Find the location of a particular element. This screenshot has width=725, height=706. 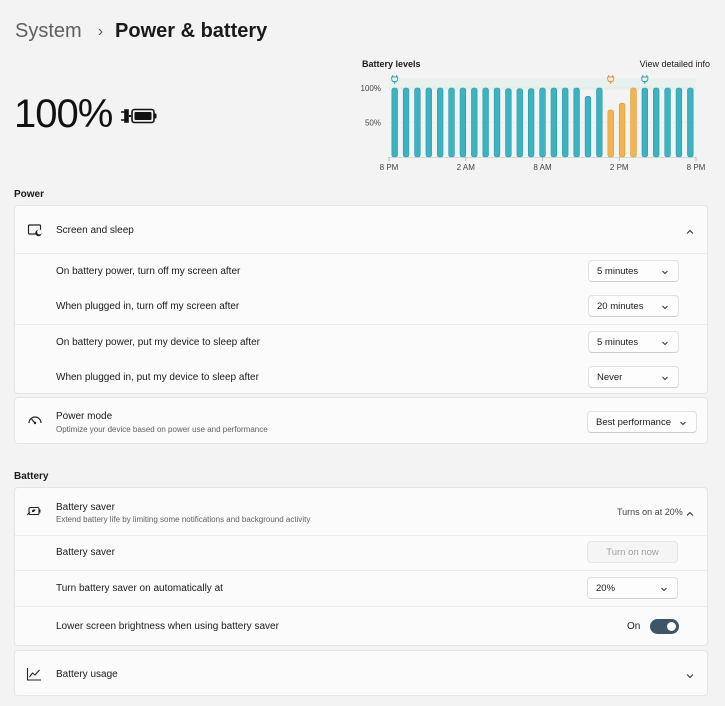

battery-screen-off-dropdown: 5 minutes is located at coordinates (633, 271).